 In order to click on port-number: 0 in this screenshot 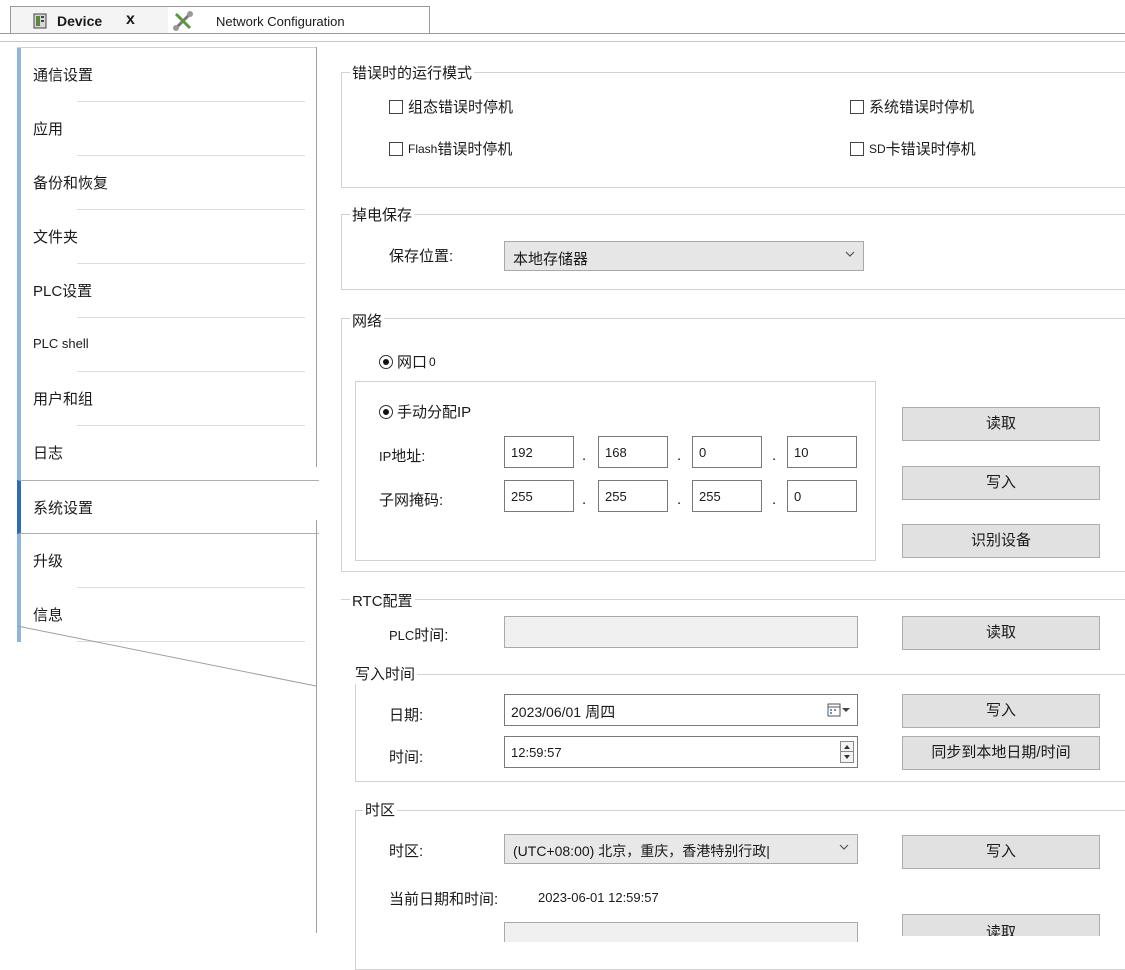, I will do `click(432, 361)`.